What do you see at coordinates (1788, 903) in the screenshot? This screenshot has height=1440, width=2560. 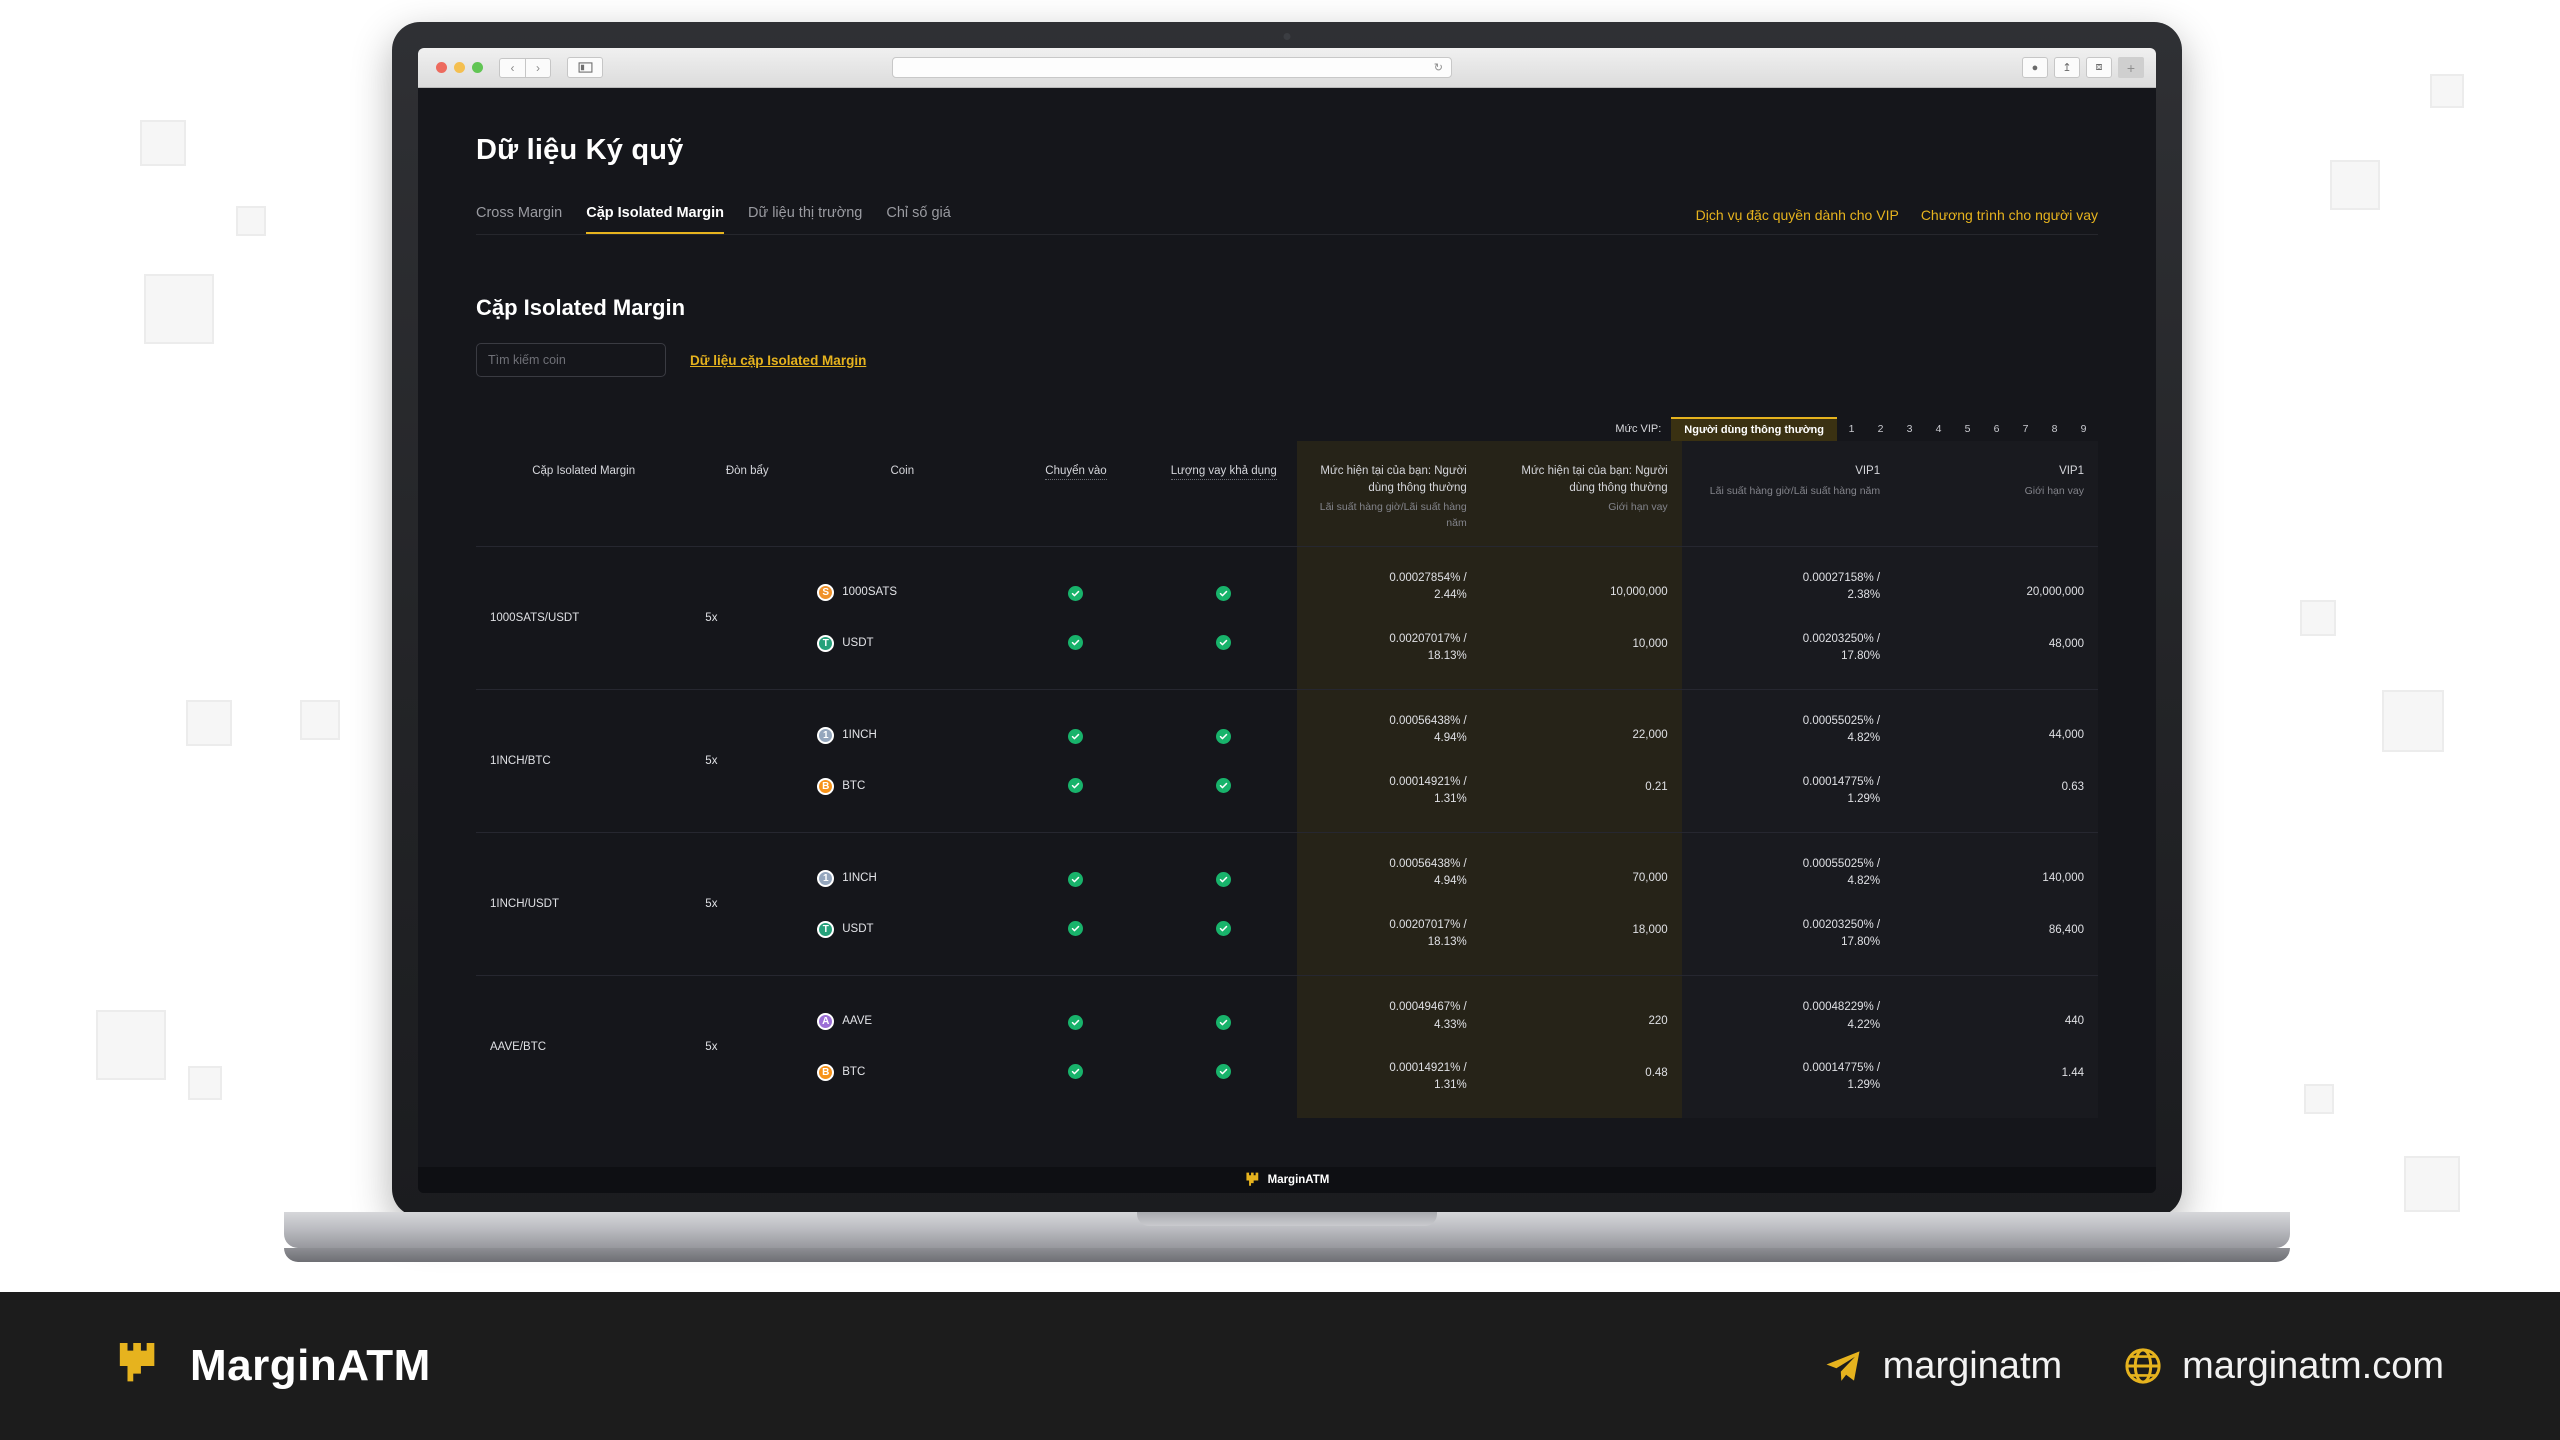 I see `rate-cell: 0.00055025% /4.82% 0.00203250% /17.80%` at bounding box center [1788, 903].